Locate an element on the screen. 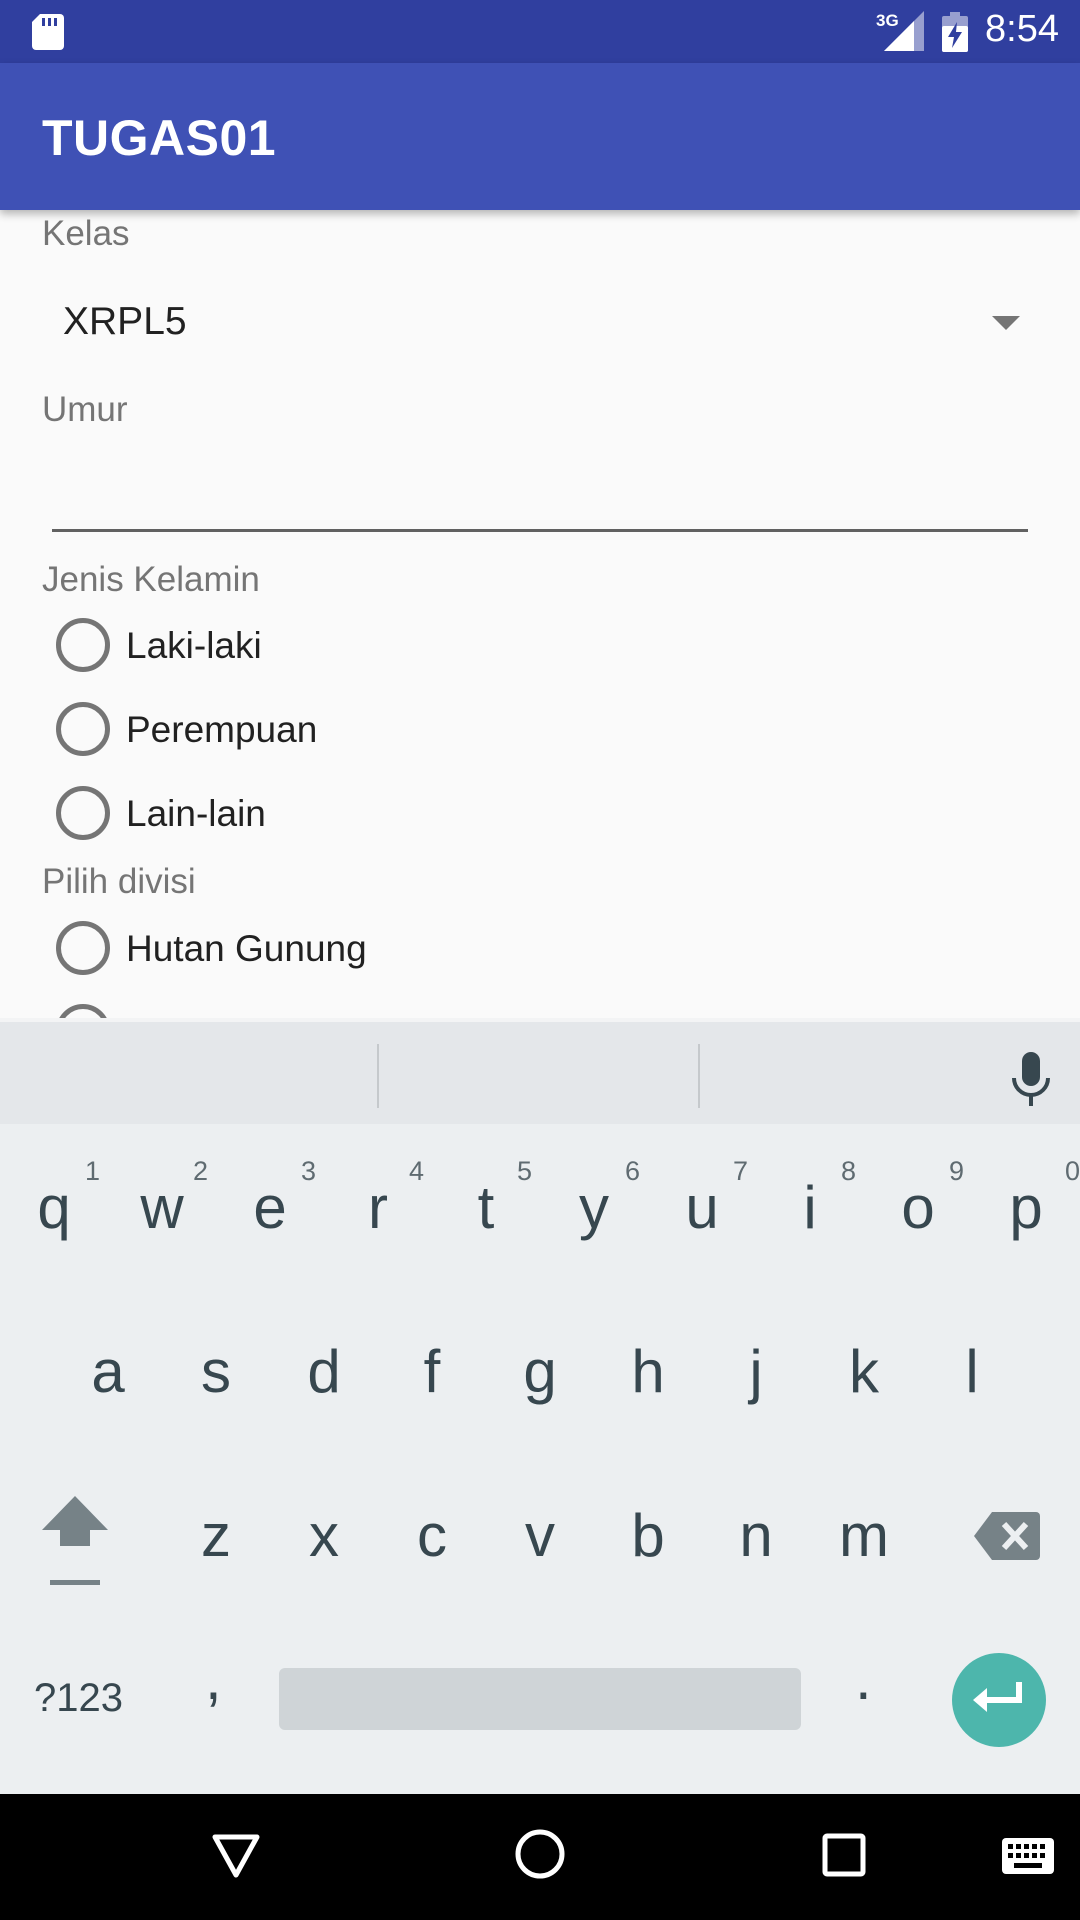 This screenshot has height=1920, width=1080. key-c: c is located at coordinates (432, 1536).